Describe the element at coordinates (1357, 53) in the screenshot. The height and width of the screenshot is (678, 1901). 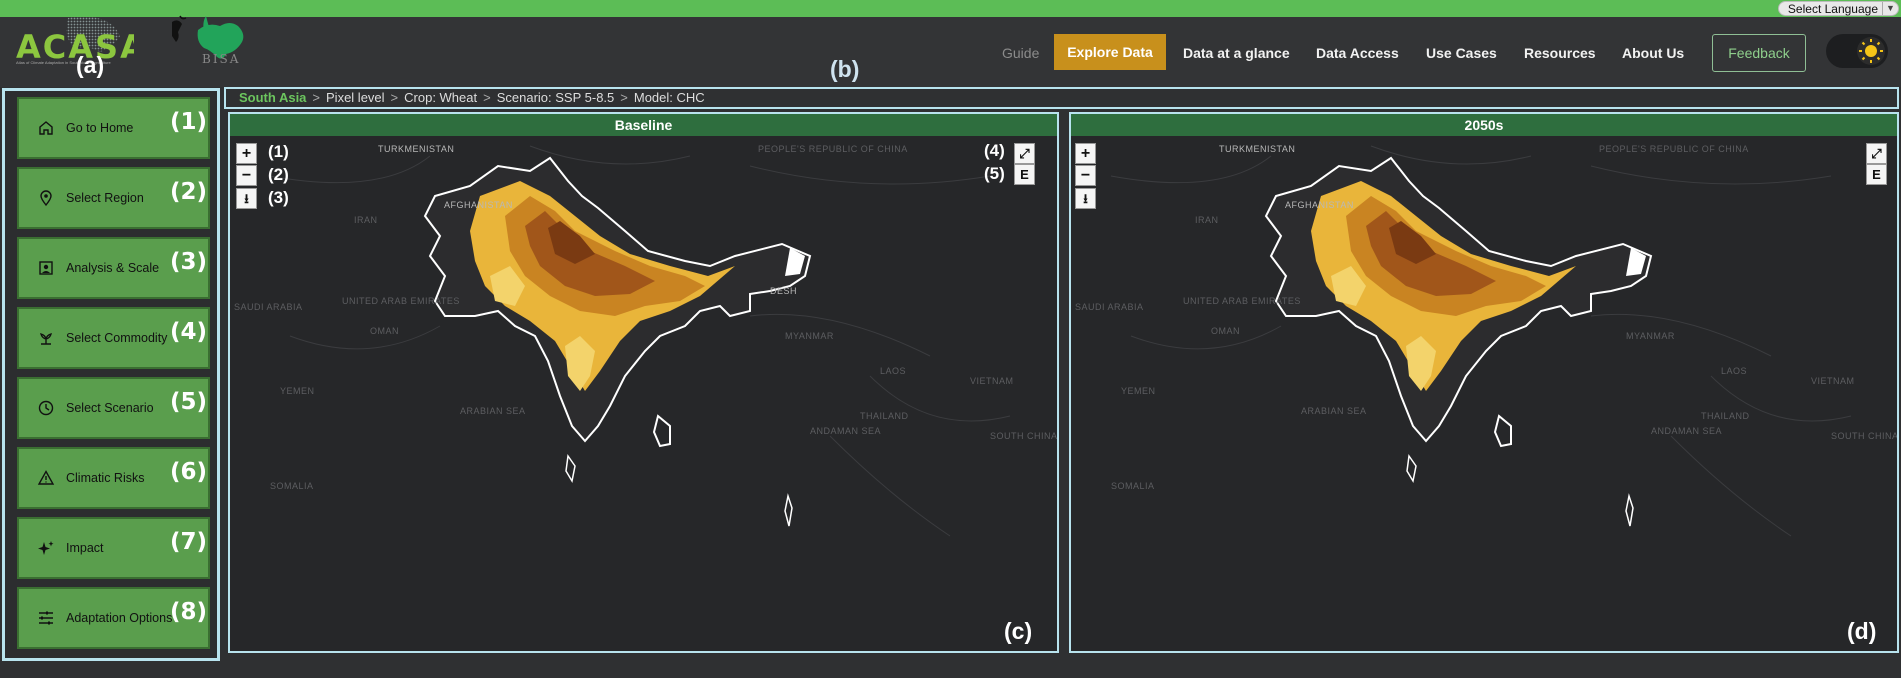
I see `nav-data-access: Data Access` at that location.